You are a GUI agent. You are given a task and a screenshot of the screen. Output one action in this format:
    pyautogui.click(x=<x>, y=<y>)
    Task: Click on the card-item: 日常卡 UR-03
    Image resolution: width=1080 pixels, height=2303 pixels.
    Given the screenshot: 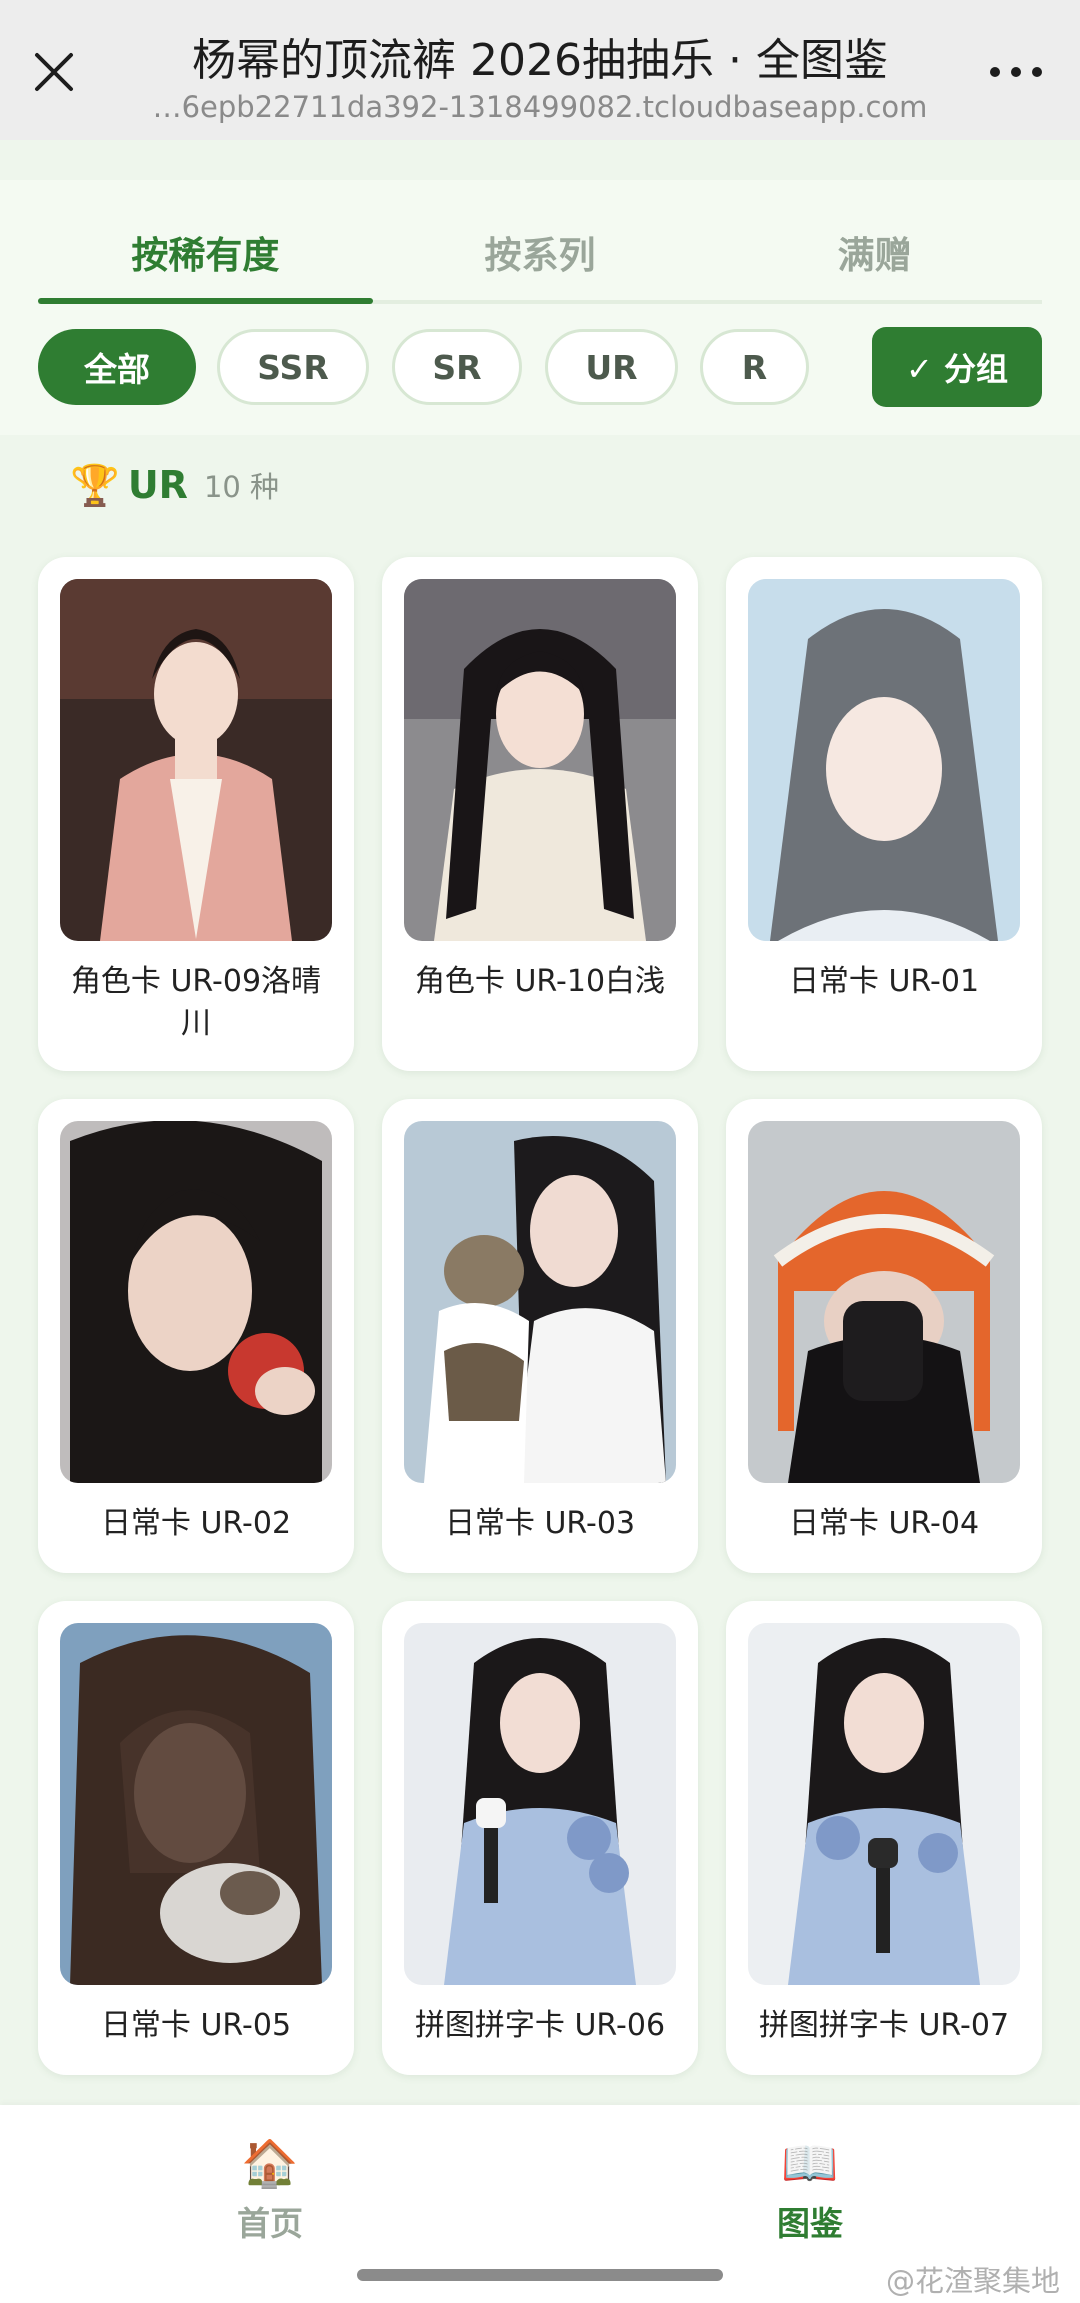 What is the action you would take?
    pyautogui.click(x=540, y=1336)
    